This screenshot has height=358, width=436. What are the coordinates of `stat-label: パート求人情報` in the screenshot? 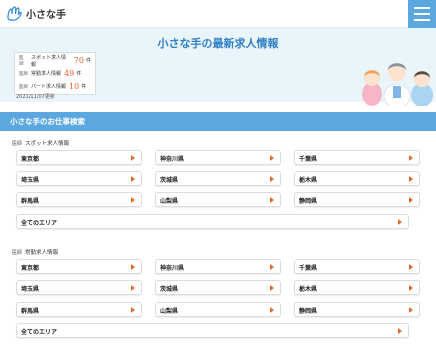 It's located at (49, 87).